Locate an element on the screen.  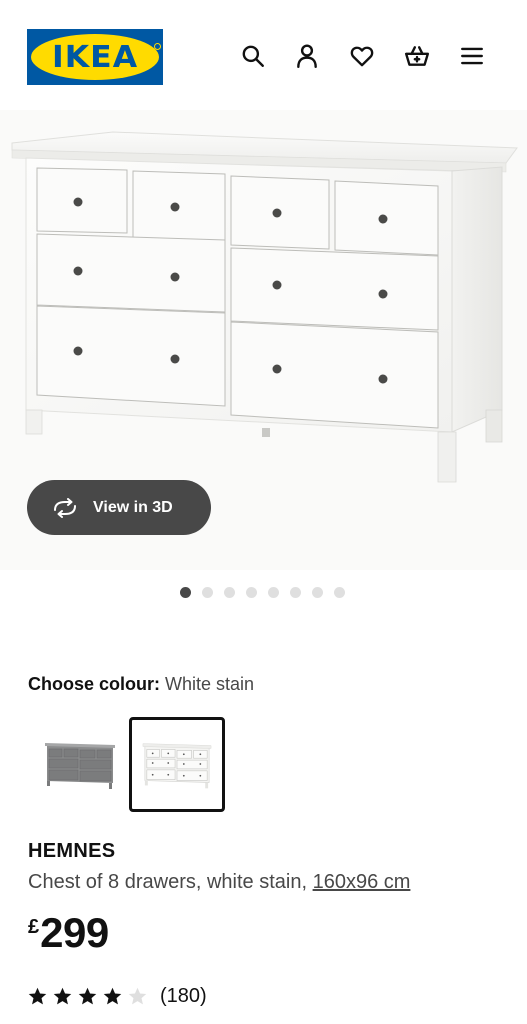
colour-option-white-stain is located at coordinates (177, 764).